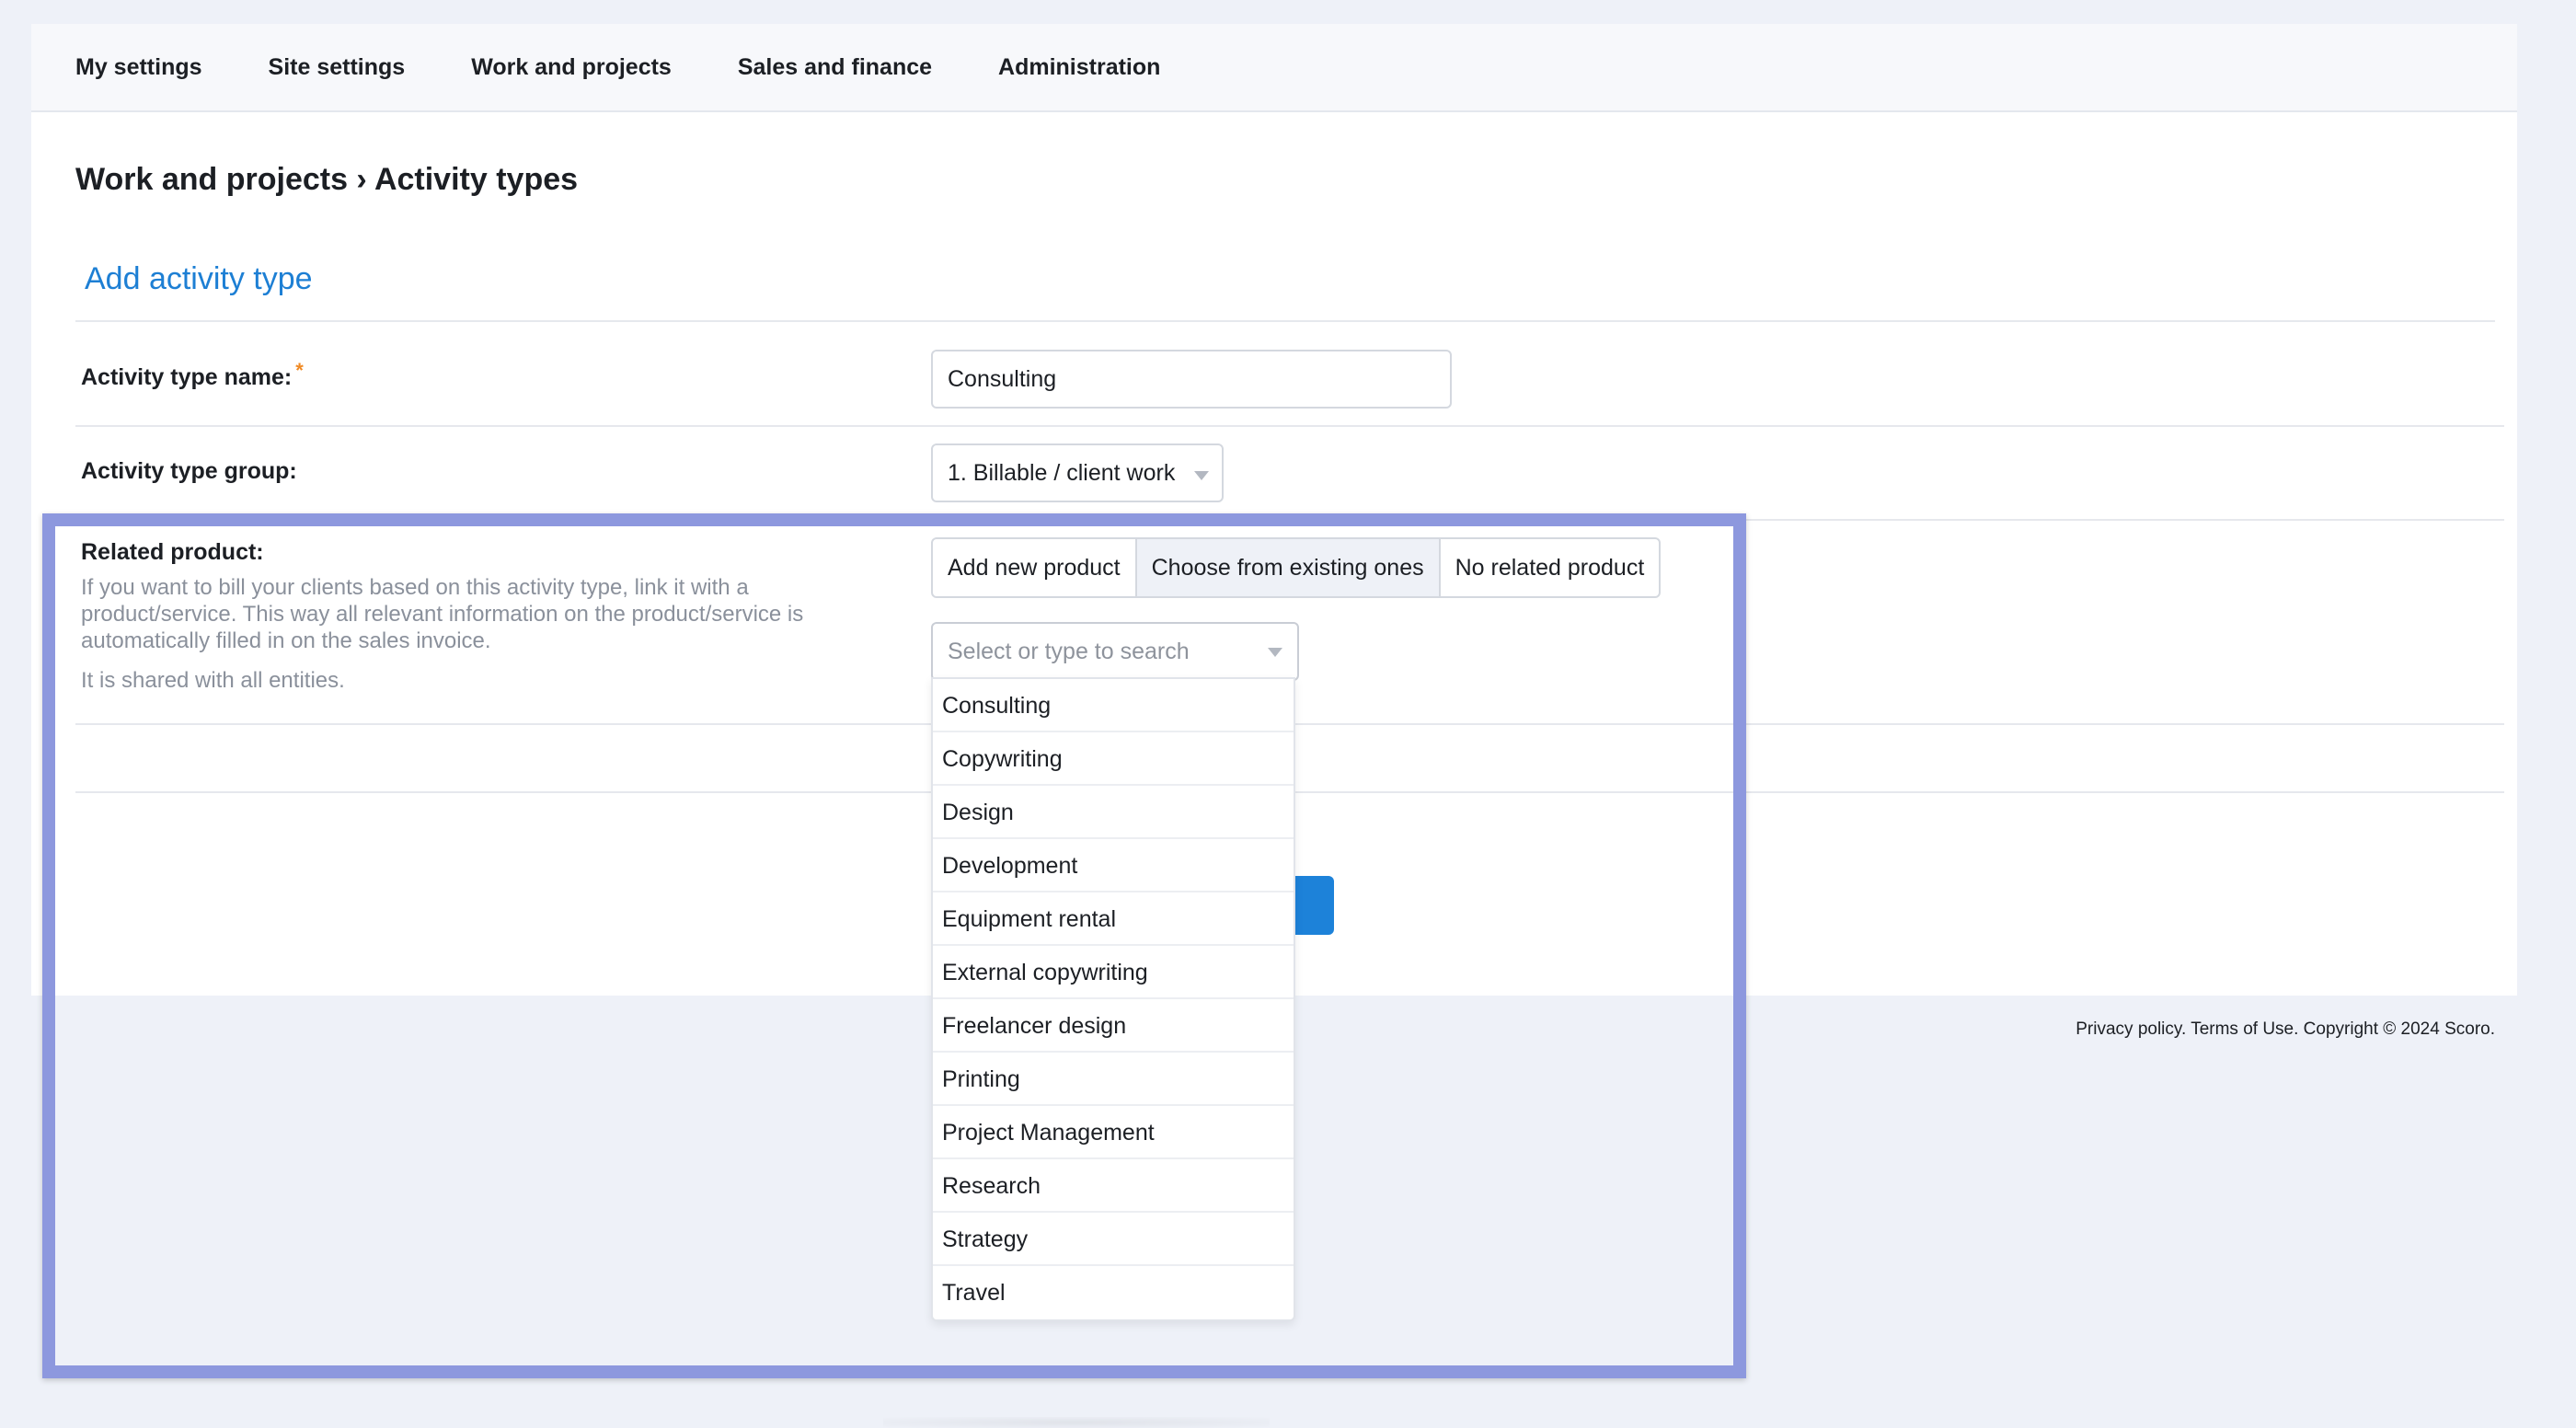 This screenshot has height=1428, width=2576. I want to click on nav-work-and-projects: Work and projects, so click(571, 67).